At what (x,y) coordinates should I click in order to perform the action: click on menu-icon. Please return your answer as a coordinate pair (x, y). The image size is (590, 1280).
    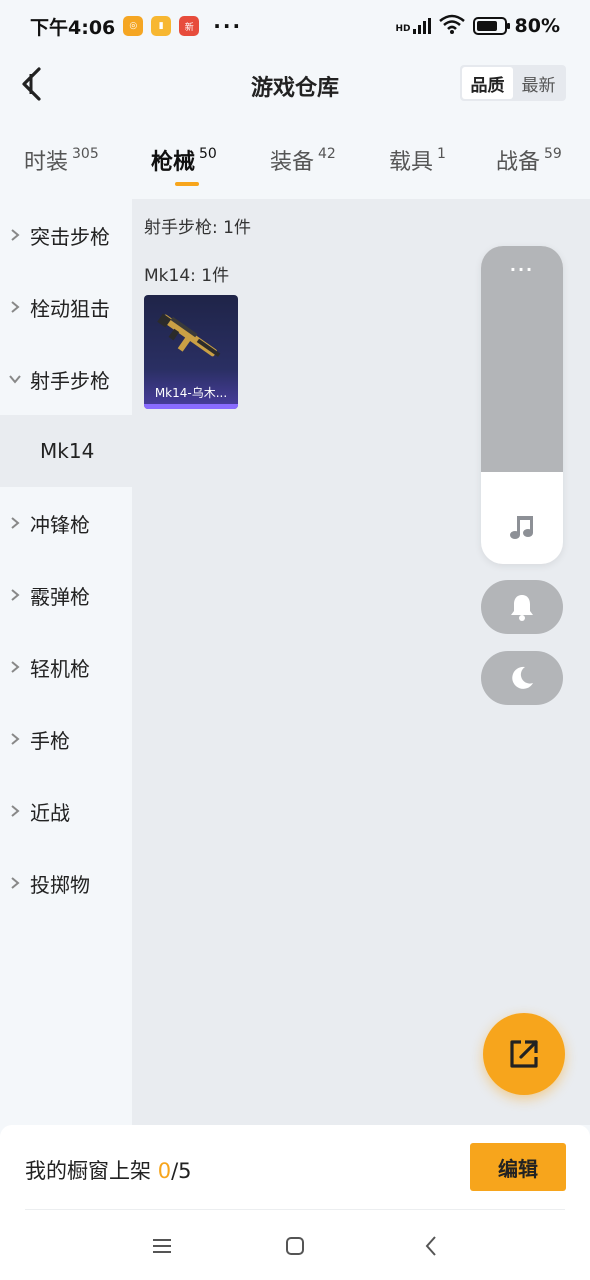
    Looking at the image, I should click on (162, 1246).